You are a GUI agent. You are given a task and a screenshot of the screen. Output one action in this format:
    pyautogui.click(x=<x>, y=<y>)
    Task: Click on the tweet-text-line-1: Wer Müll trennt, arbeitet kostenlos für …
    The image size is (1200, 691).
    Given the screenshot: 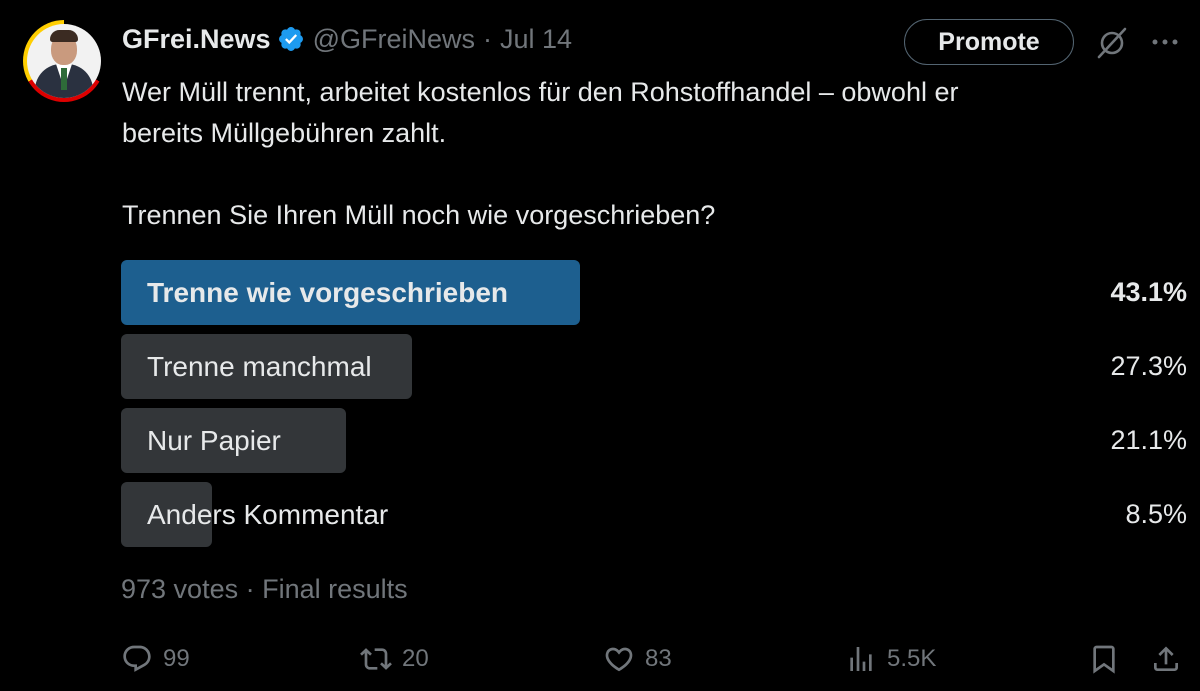 What is the action you would take?
    pyautogui.click(x=540, y=92)
    